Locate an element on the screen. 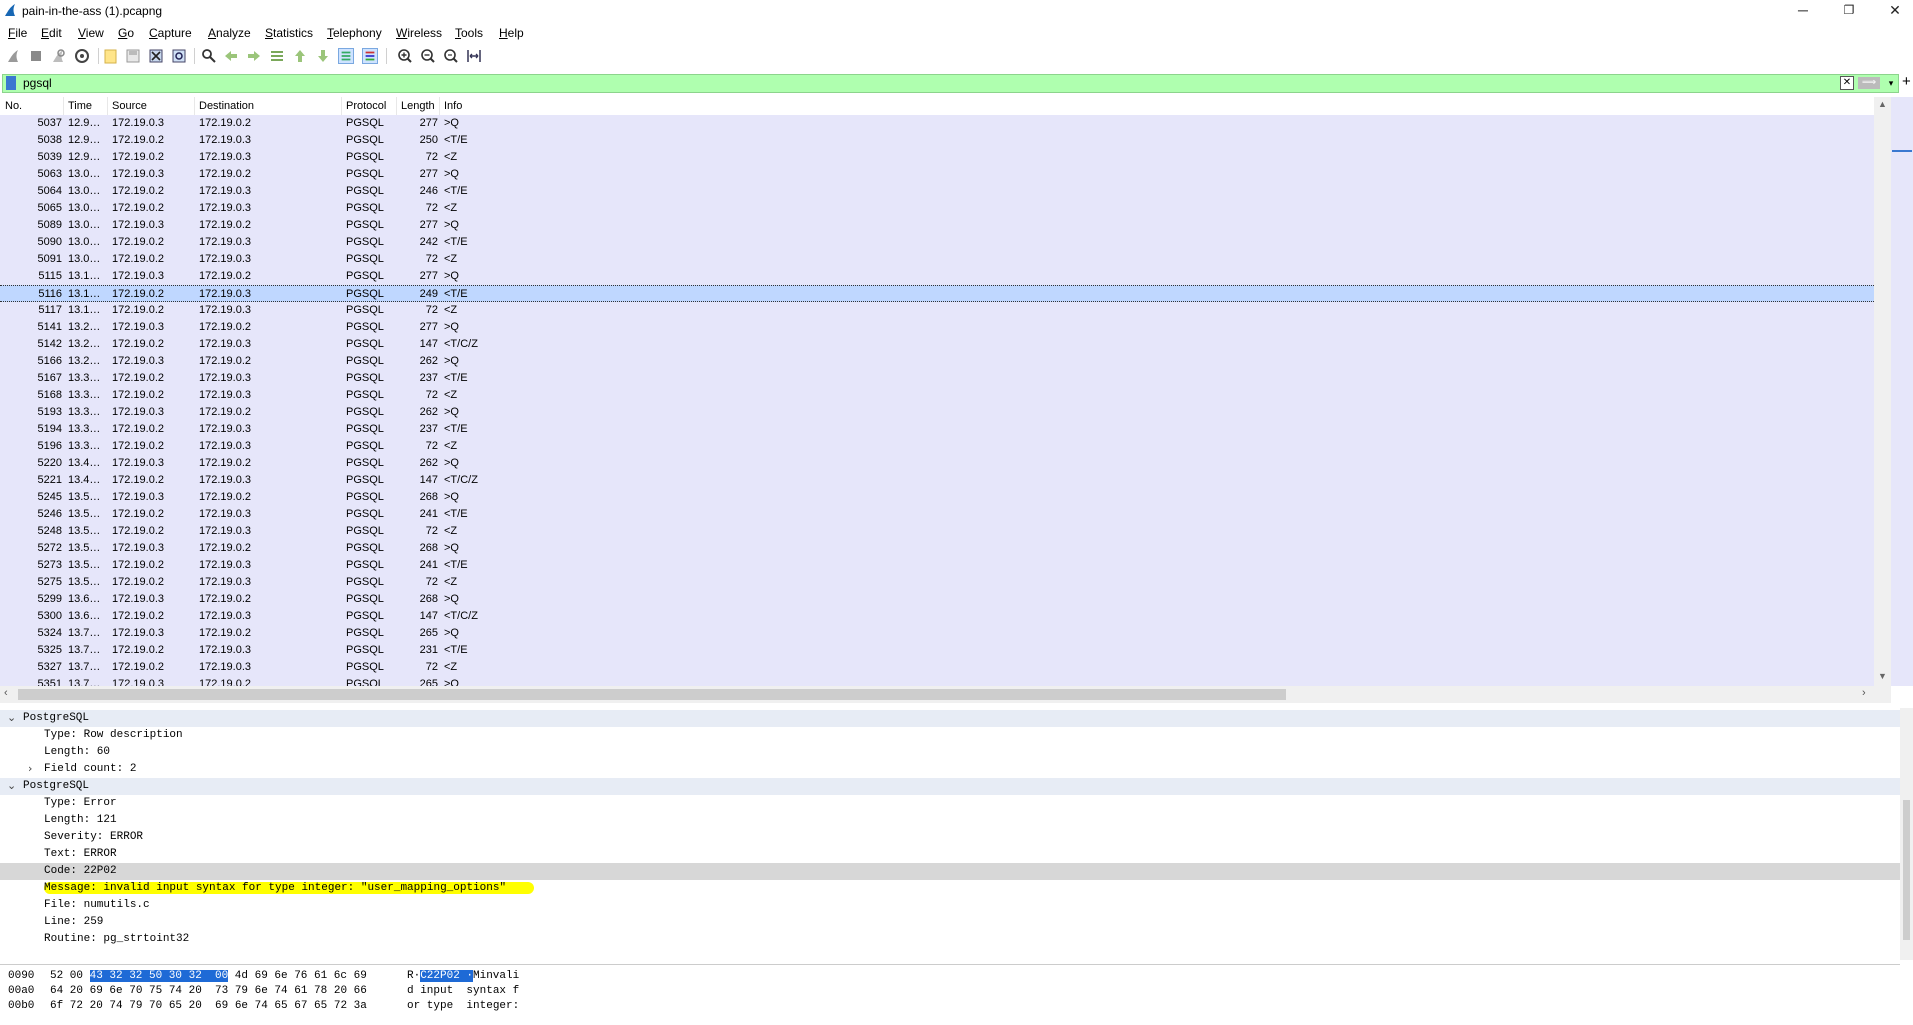 This screenshot has height=1025, width=1913. open-file-icon is located at coordinates (111, 56).